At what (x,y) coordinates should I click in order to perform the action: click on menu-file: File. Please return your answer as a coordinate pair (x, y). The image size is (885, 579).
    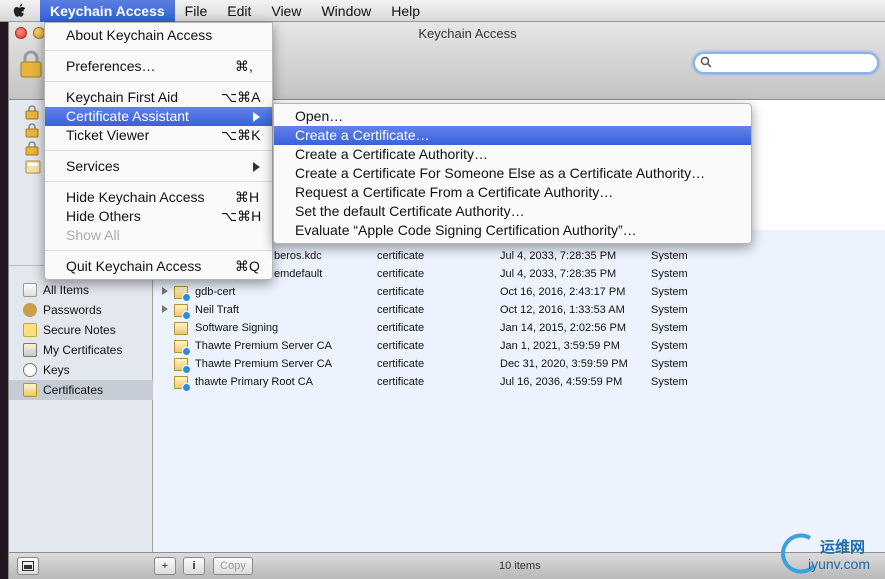
    Looking at the image, I should click on (196, 11).